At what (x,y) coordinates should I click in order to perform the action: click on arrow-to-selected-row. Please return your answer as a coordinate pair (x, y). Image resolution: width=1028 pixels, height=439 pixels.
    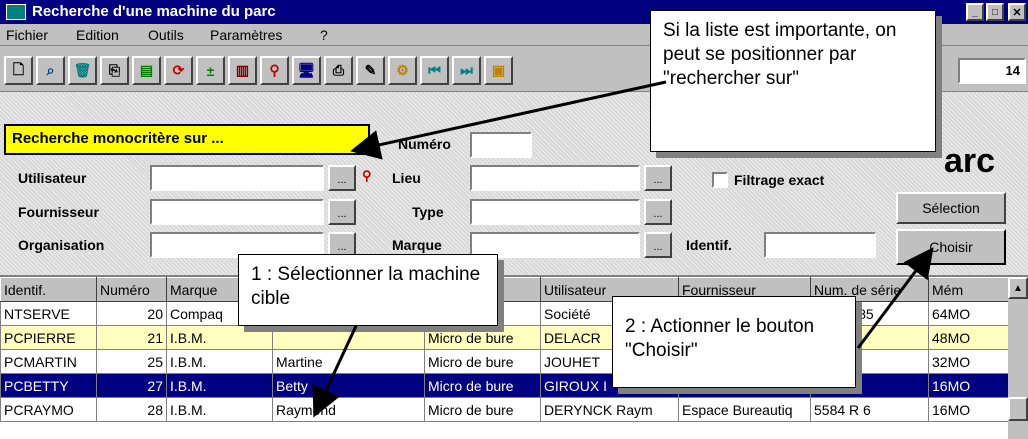
    Looking at the image, I should click on (335, 371).